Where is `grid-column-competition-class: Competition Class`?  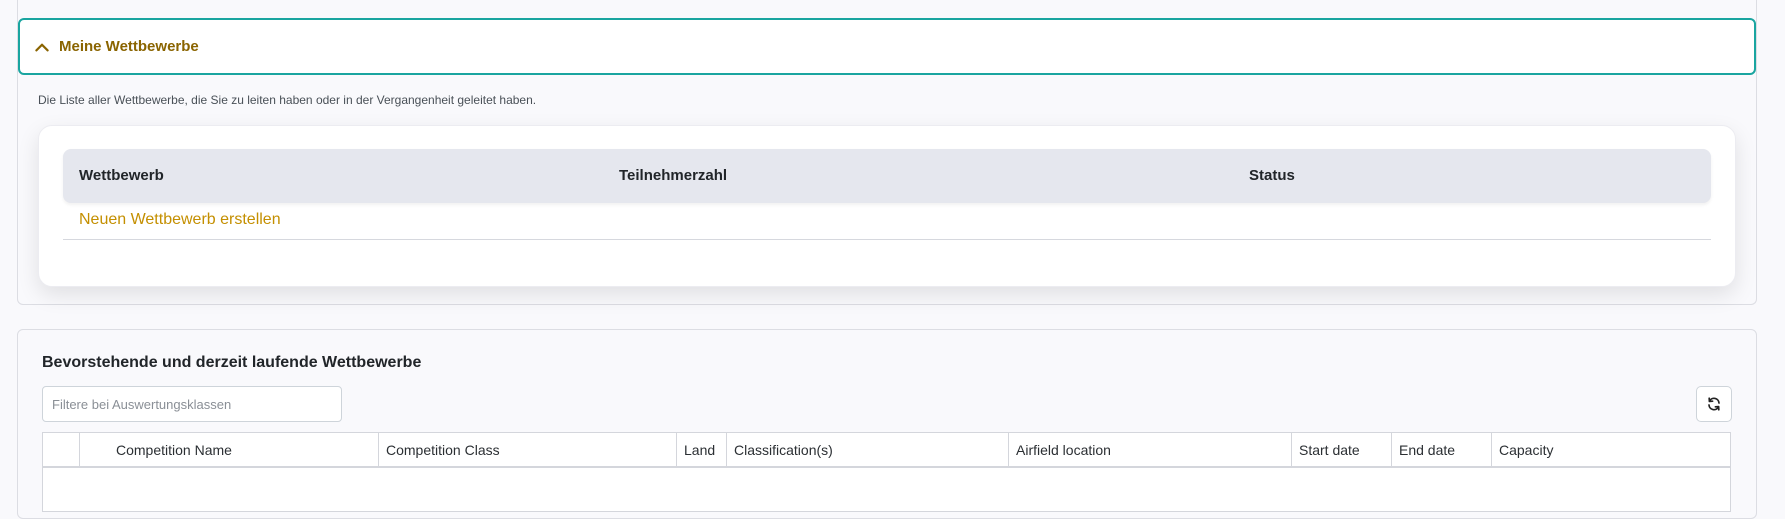
grid-column-competition-class: Competition Class is located at coordinates (528, 450).